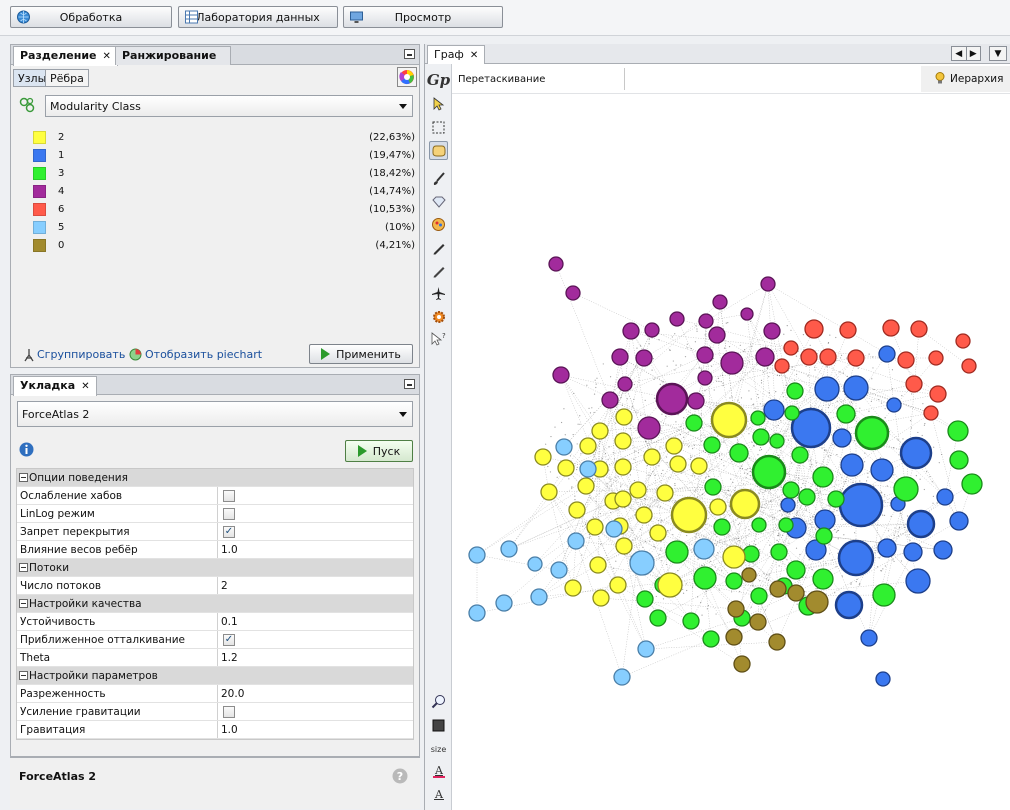 The height and width of the screenshot is (810, 1010). I want to click on pencil-icon, so click(438, 247).